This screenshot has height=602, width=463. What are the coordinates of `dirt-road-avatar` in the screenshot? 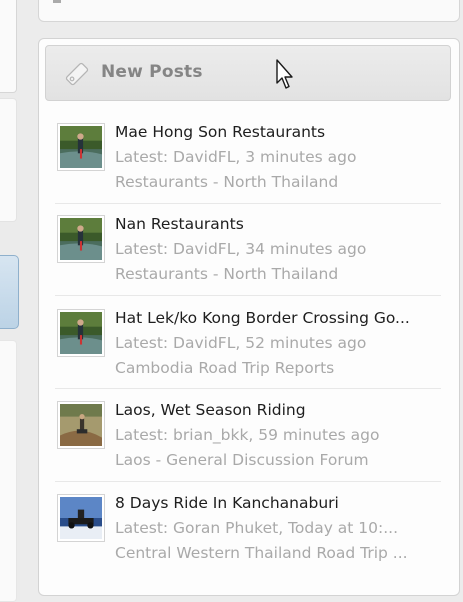 It's located at (81, 425).